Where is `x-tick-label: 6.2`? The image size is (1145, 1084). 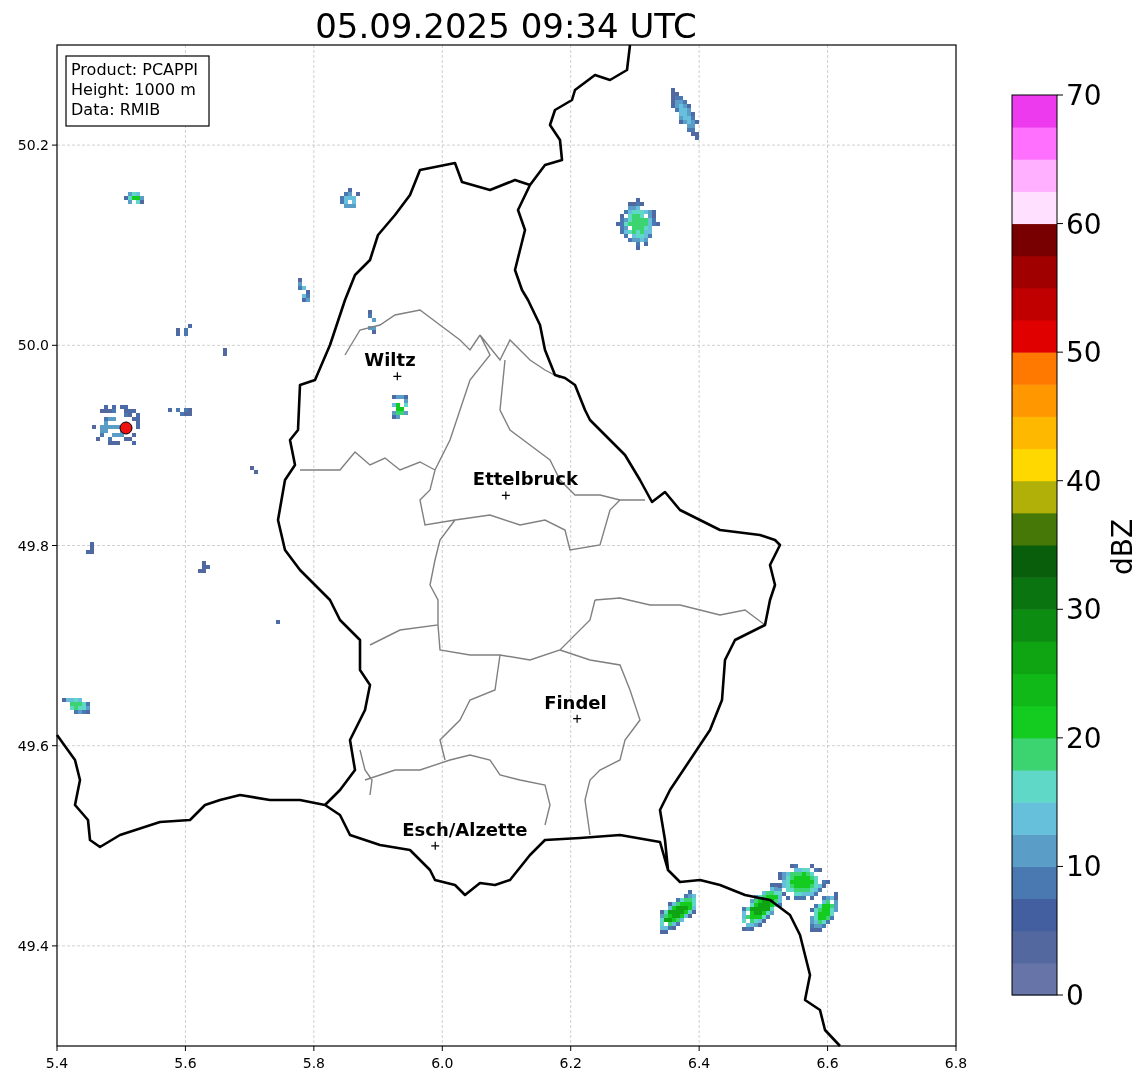
x-tick-label: 6.2 is located at coordinates (570, 1063).